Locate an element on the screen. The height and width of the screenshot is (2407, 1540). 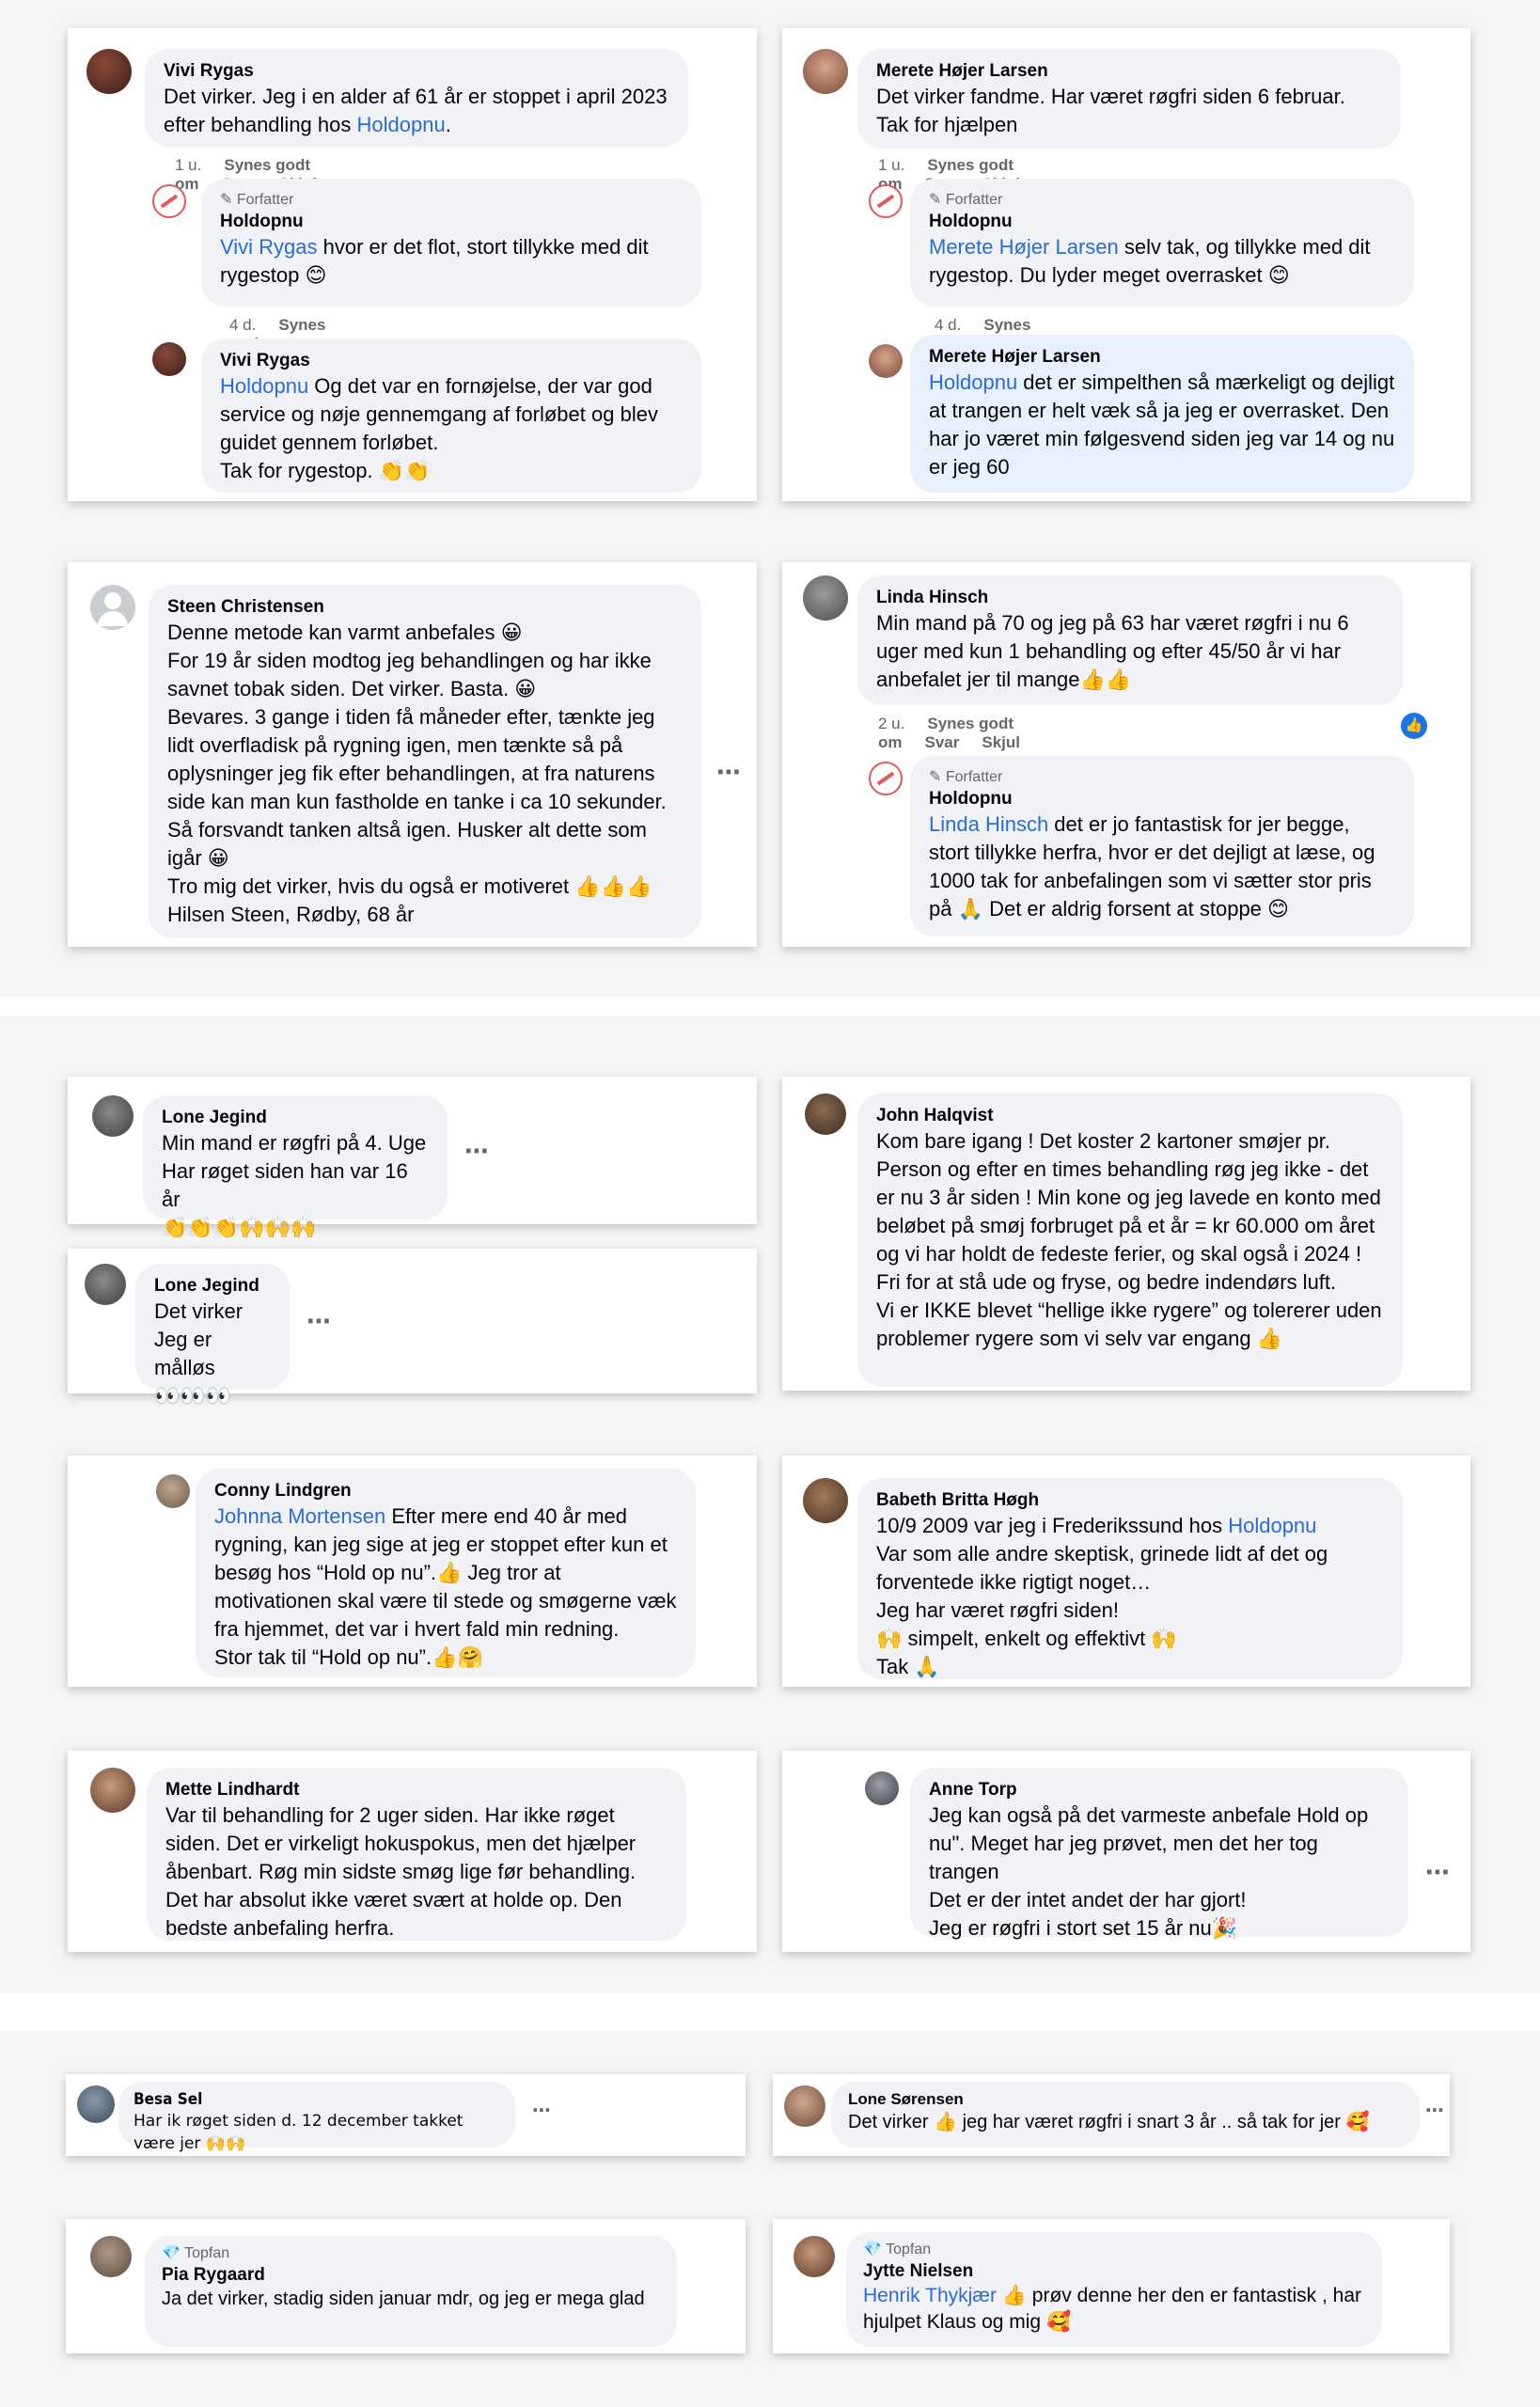
author-name: Anne Torp is located at coordinates (1160, 1790).